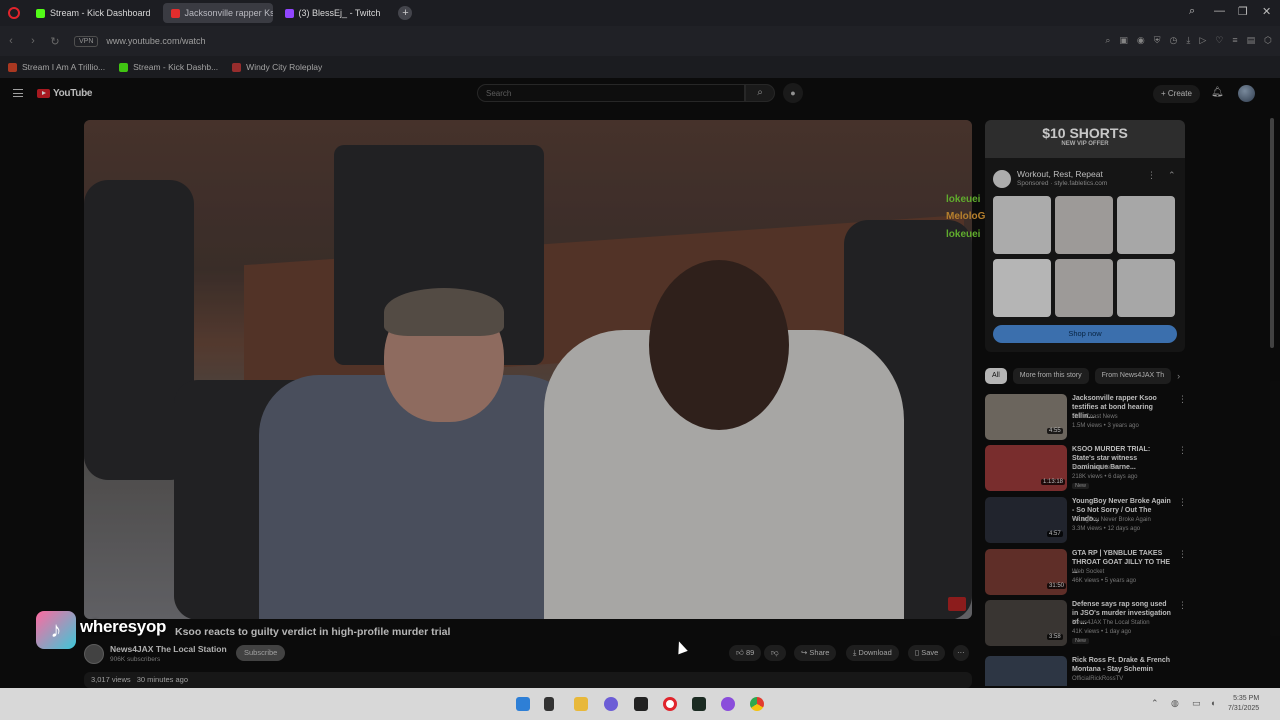 This screenshot has width=1280, height=720. What do you see at coordinates (581, 704) in the screenshot?
I see `file-explorer-icon` at bounding box center [581, 704].